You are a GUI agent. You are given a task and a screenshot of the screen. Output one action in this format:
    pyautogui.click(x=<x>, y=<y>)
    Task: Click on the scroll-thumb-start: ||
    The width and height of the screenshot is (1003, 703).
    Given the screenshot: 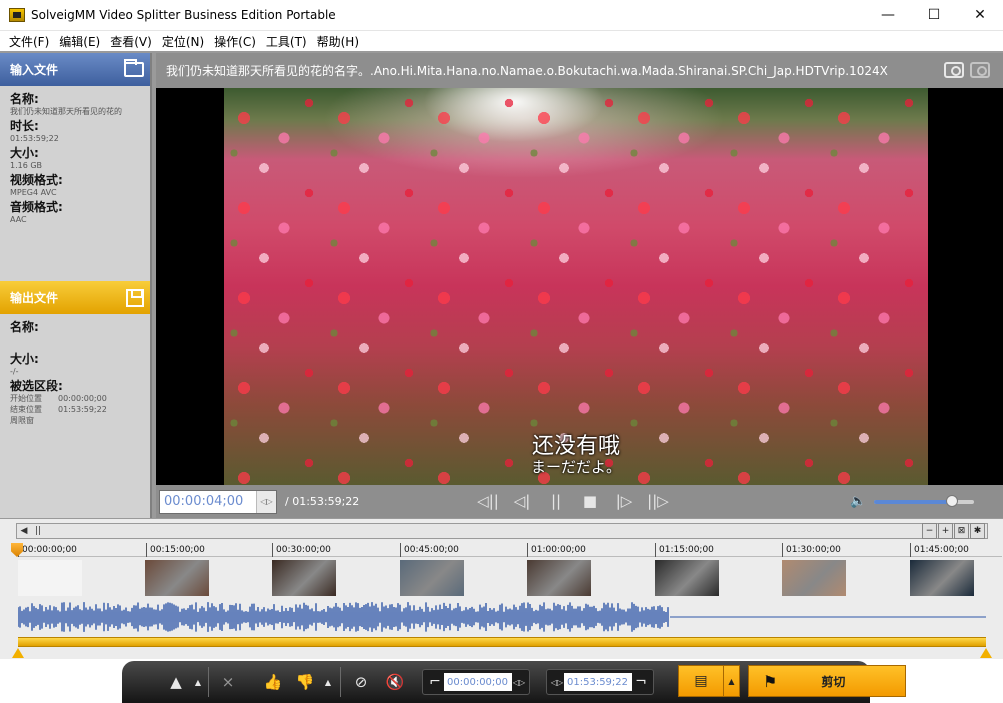 What is the action you would take?
    pyautogui.click(x=38, y=531)
    